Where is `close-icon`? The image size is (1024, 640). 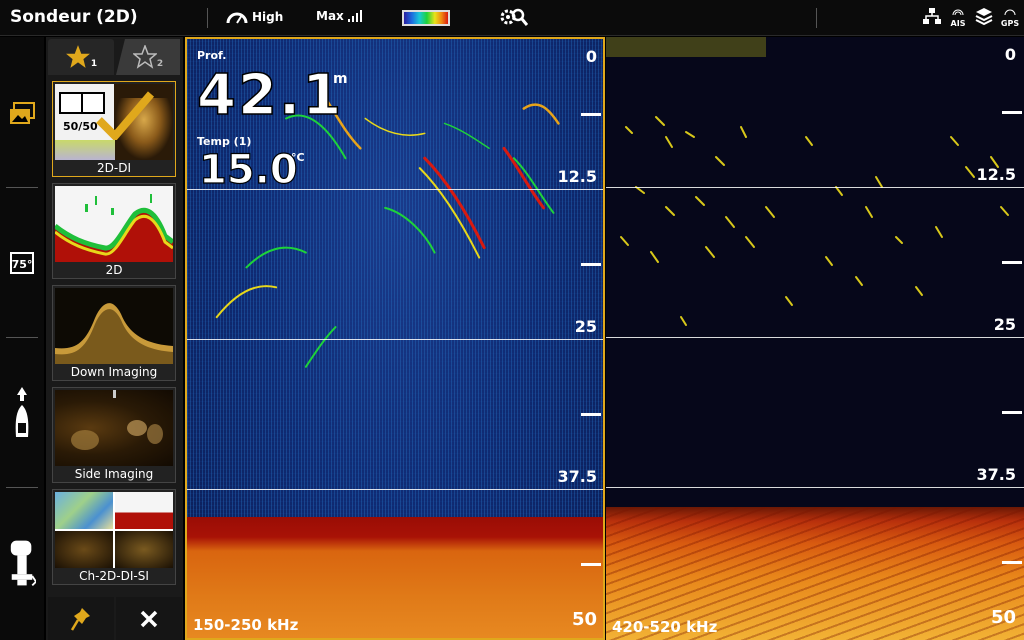 close-icon is located at coordinates (149, 618).